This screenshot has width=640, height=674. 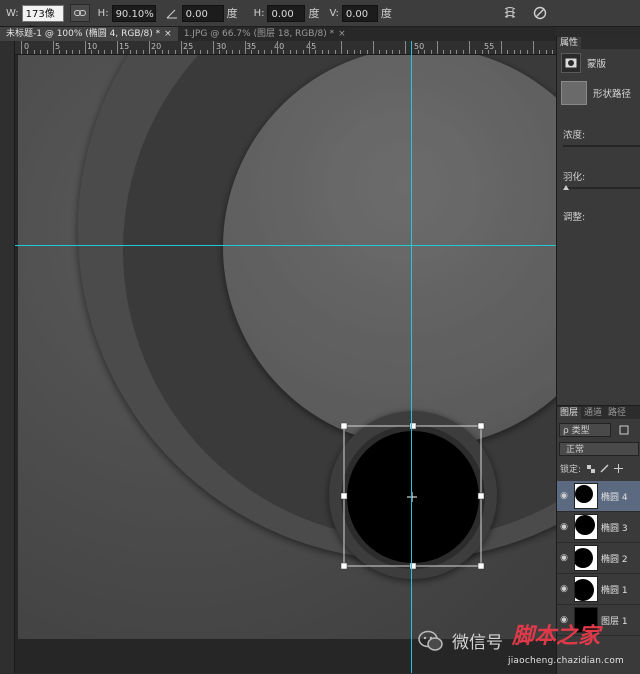 What do you see at coordinates (285, 245) in the screenshot?
I see `horizontal-guide` at bounding box center [285, 245].